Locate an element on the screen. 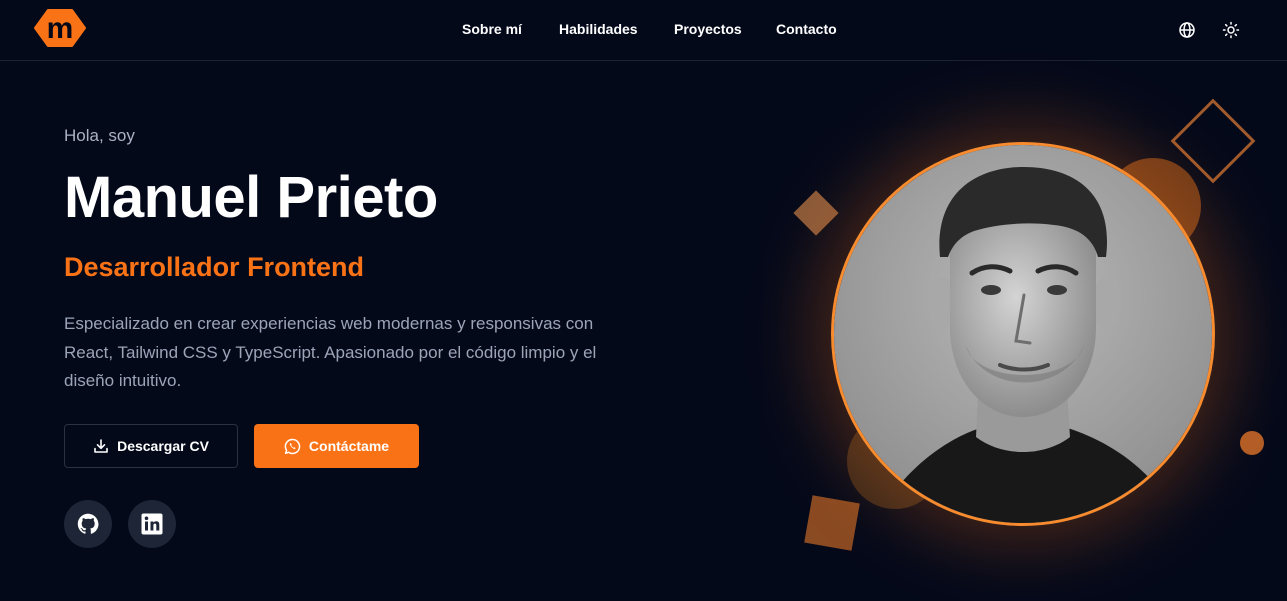  hero-greeting: Hola, soy is located at coordinates (99, 135).